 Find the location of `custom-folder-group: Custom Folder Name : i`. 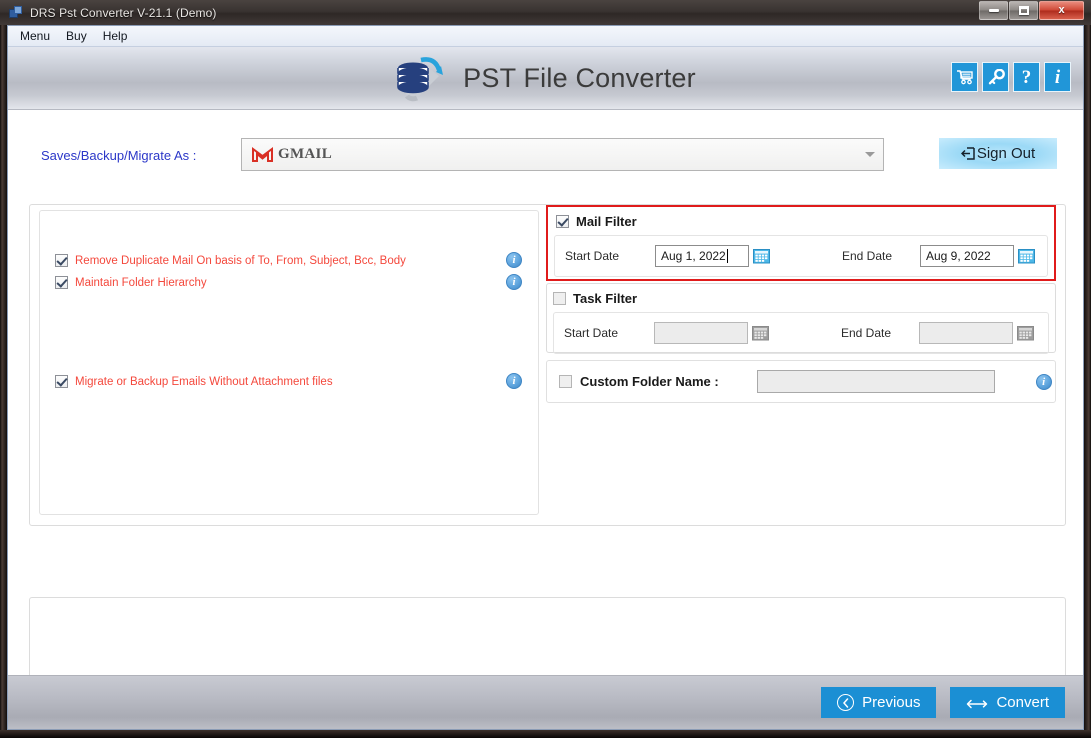

custom-folder-group: Custom Folder Name : i is located at coordinates (801, 381).